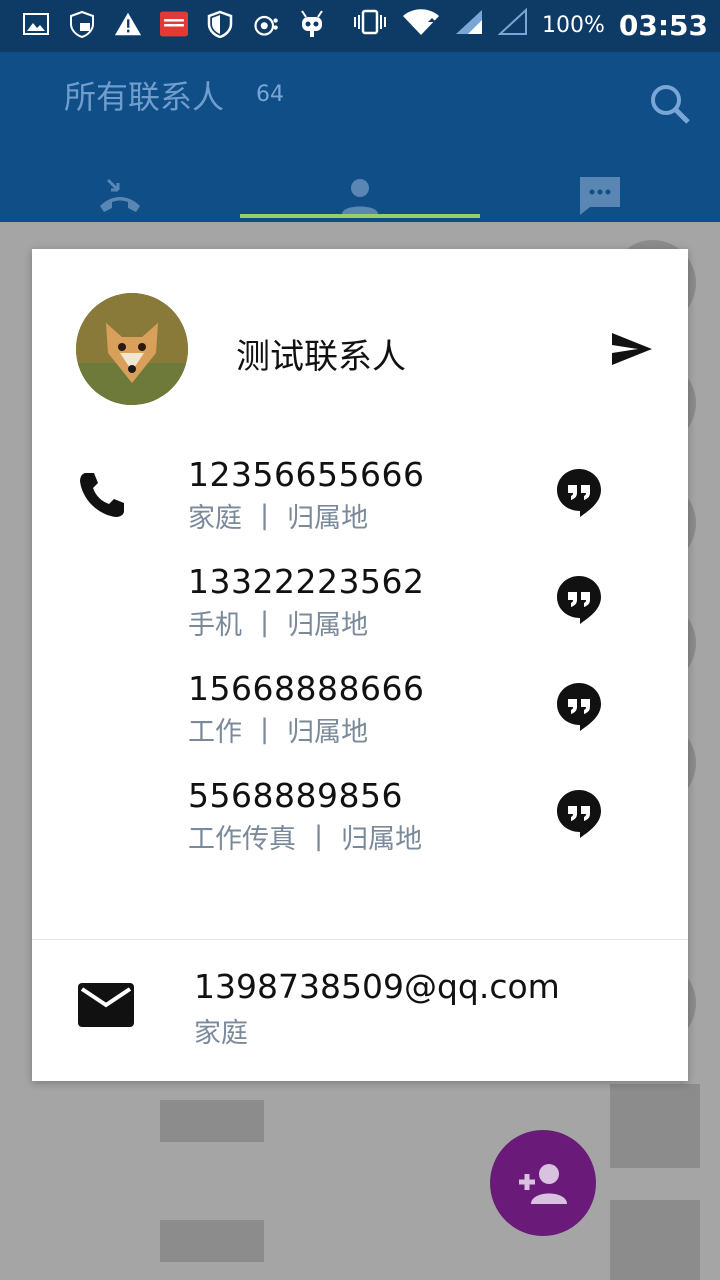 This screenshot has width=720, height=1280. I want to click on send-icon, so click(632, 349).